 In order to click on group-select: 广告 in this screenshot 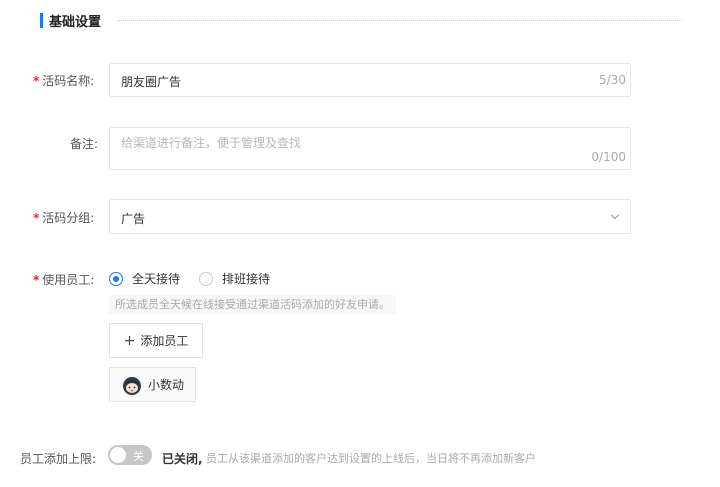, I will do `click(370, 216)`.